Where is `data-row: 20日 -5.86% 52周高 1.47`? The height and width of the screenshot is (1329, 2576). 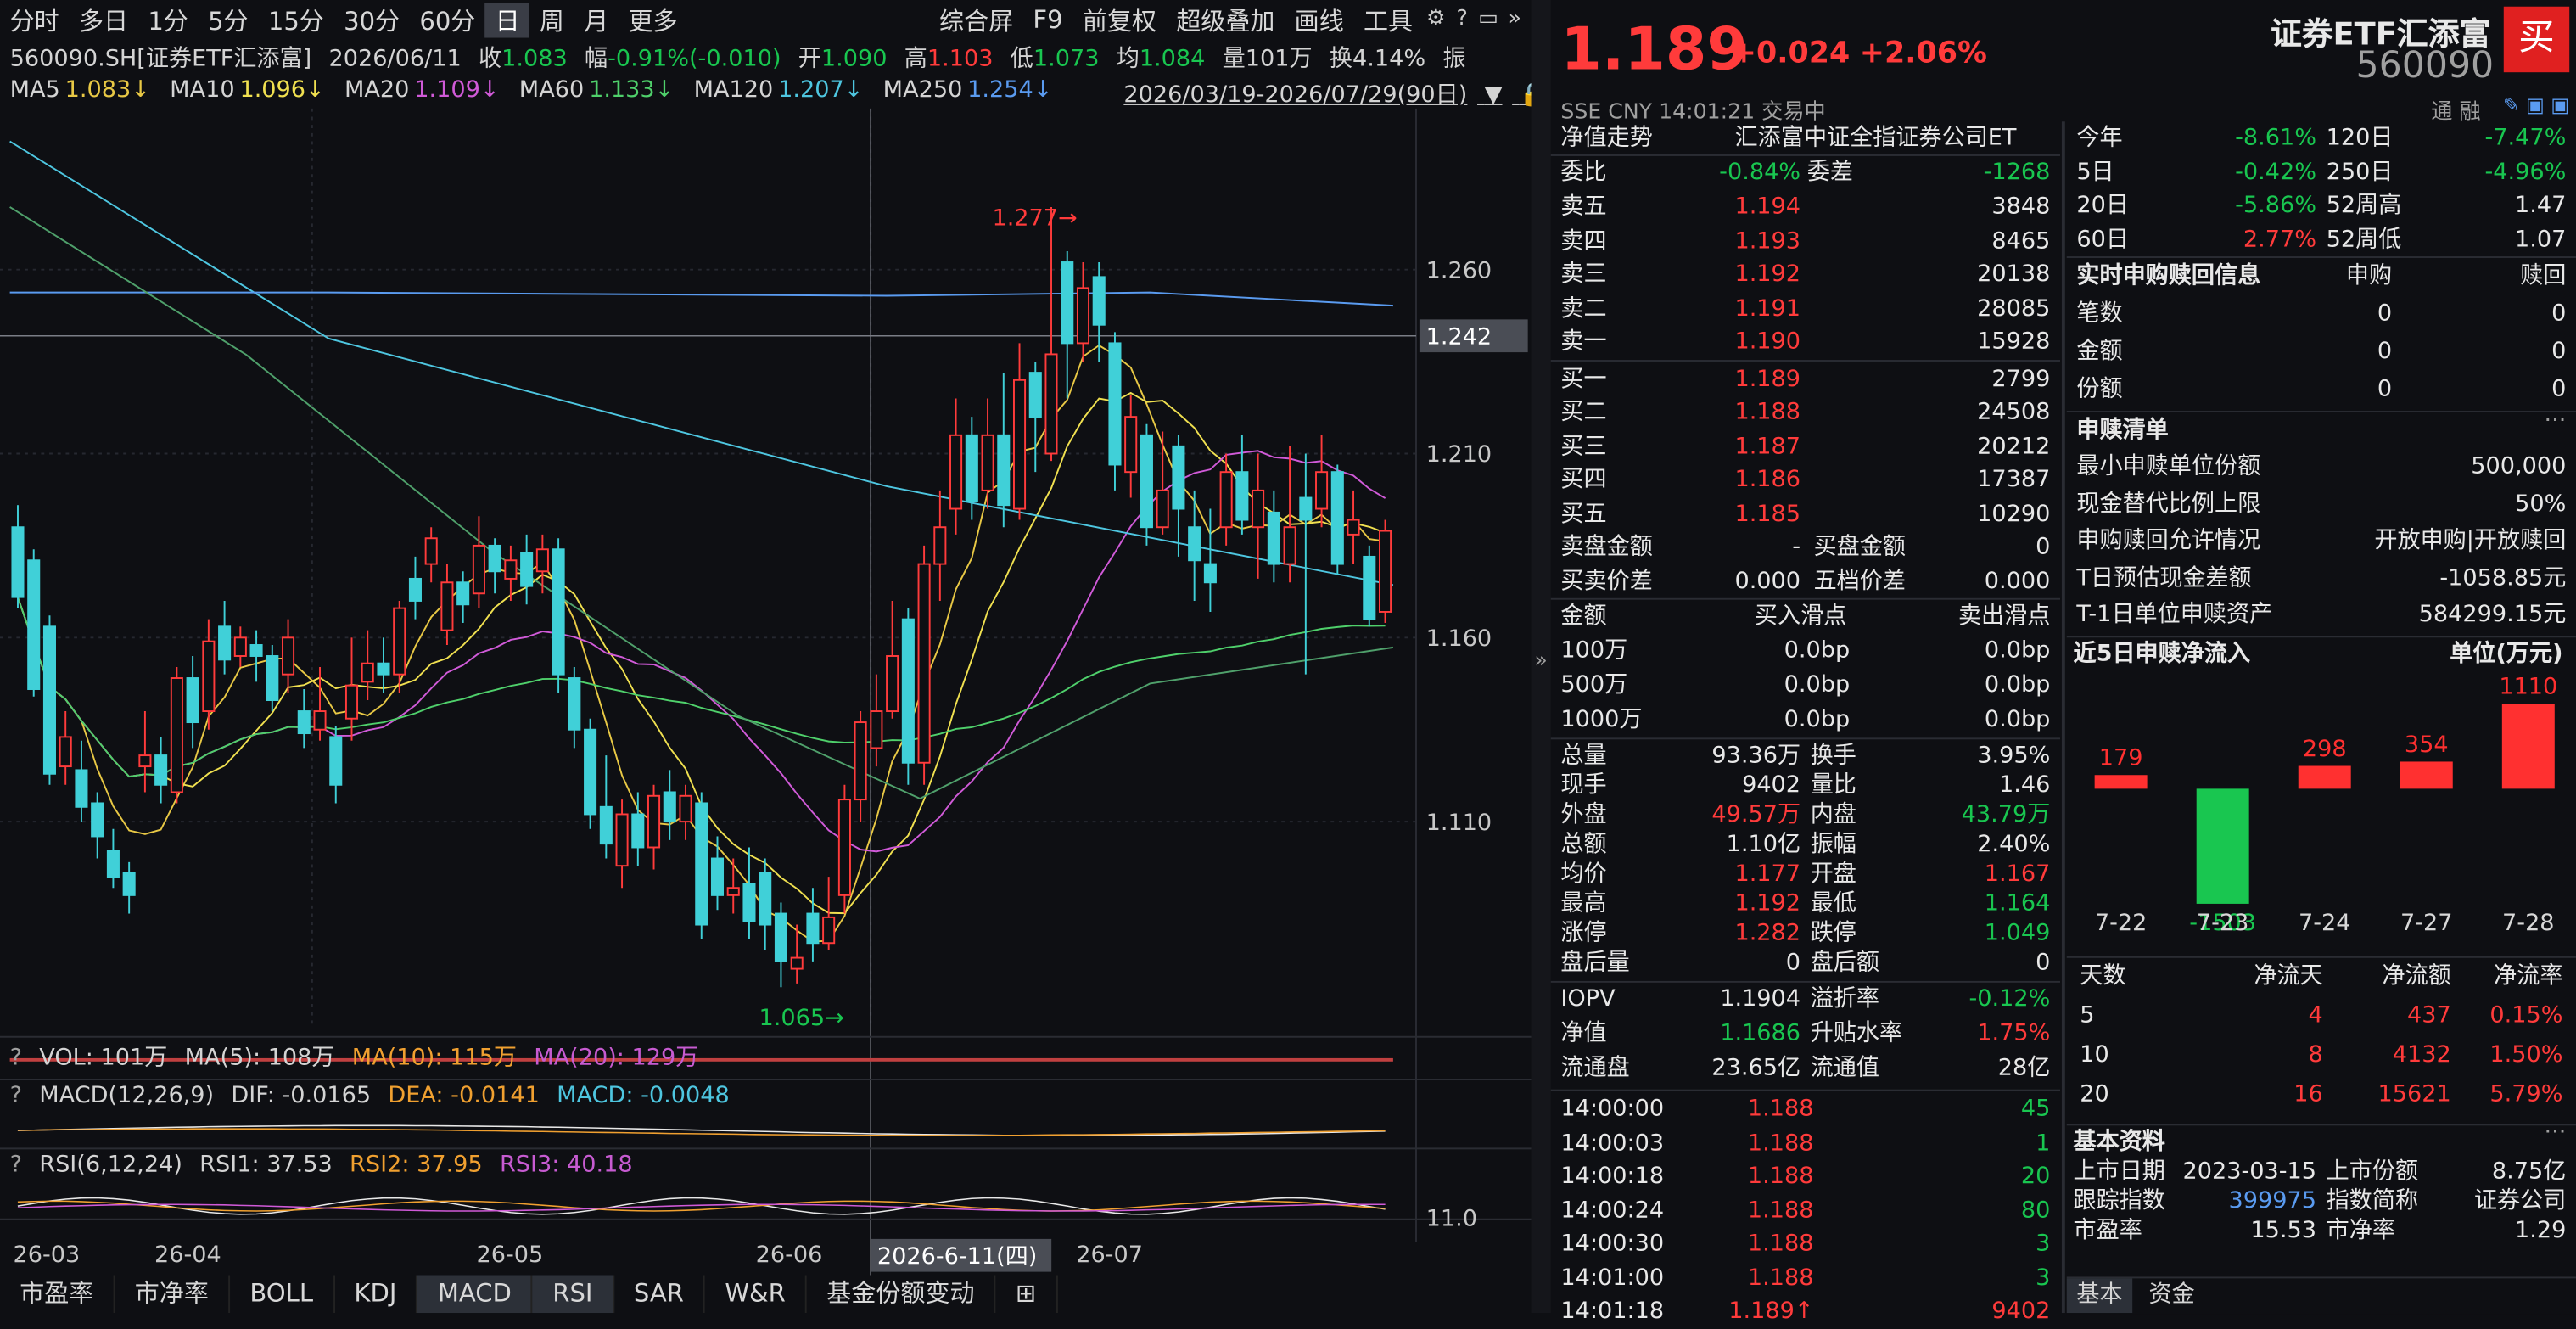
data-row: 20日 -5.86% 52周高 1.47 is located at coordinates (2321, 206).